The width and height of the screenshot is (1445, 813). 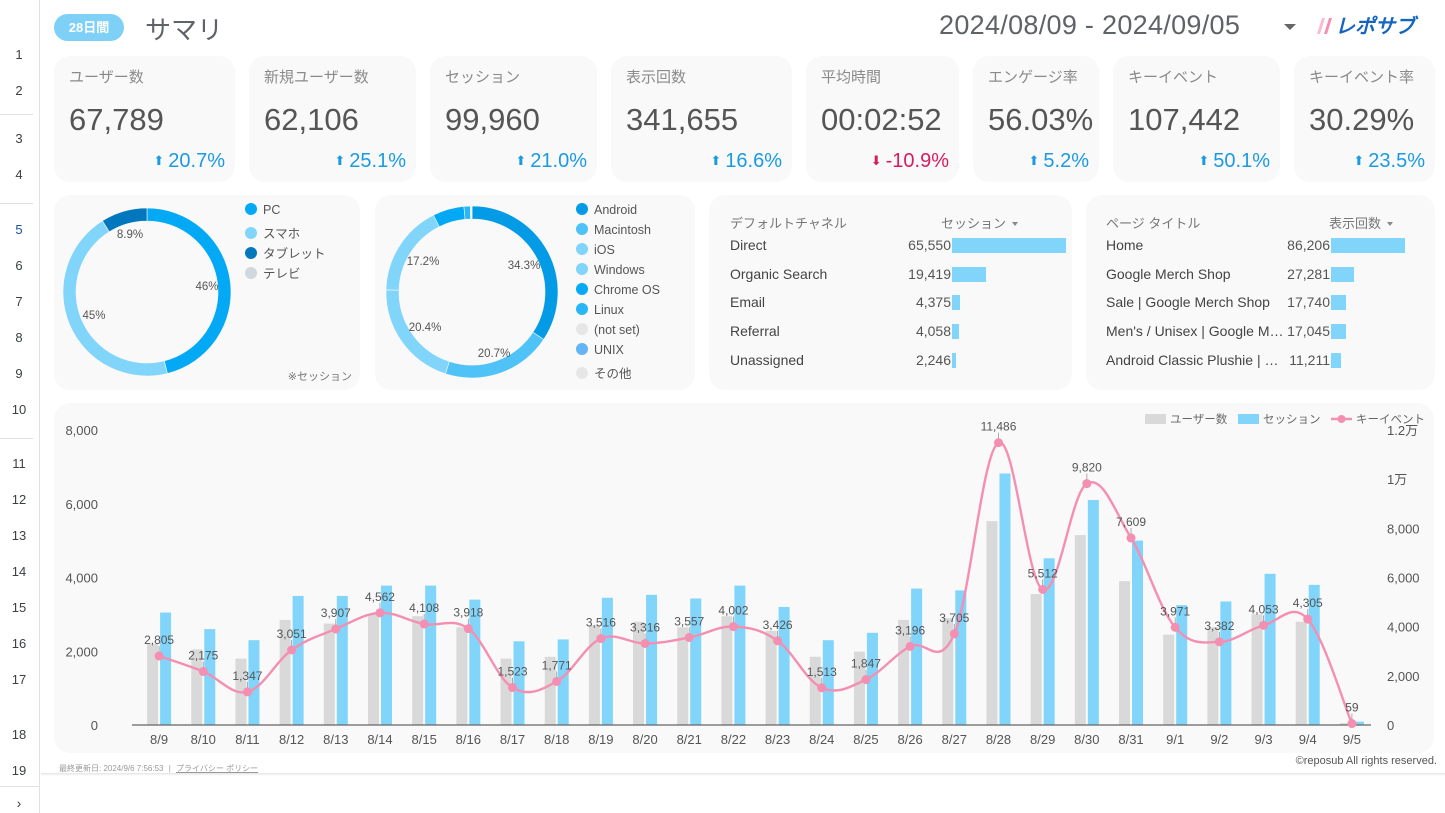 What do you see at coordinates (1015, 224) in the screenshot?
I see `sort-desc-icon` at bounding box center [1015, 224].